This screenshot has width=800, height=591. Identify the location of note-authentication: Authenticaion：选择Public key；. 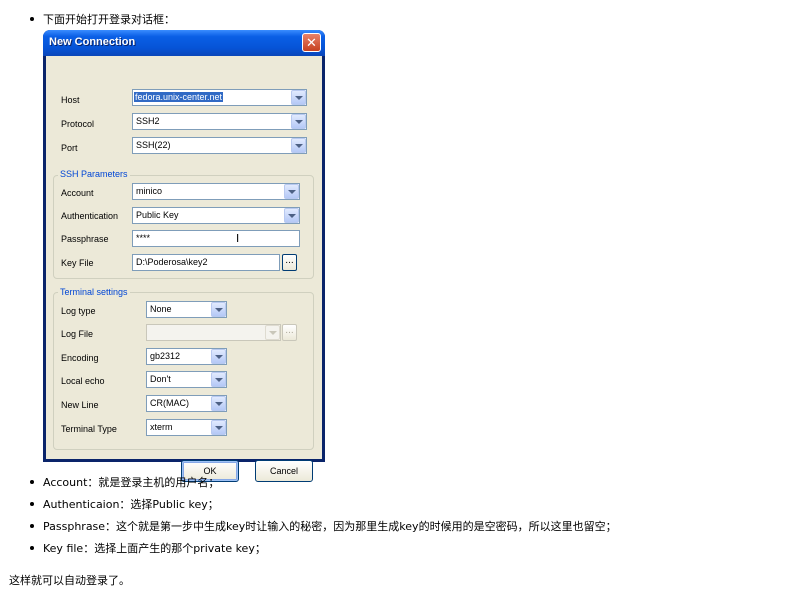
(131, 504).